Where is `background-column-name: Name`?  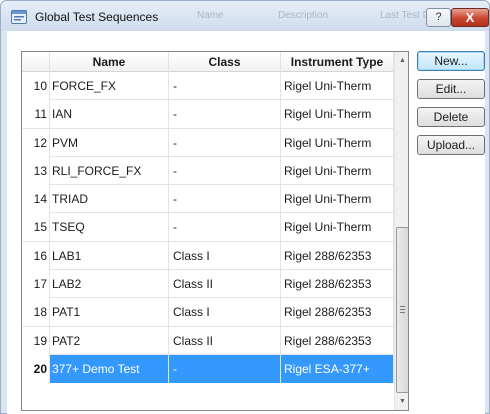 background-column-name: Name is located at coordinates (210, 15).